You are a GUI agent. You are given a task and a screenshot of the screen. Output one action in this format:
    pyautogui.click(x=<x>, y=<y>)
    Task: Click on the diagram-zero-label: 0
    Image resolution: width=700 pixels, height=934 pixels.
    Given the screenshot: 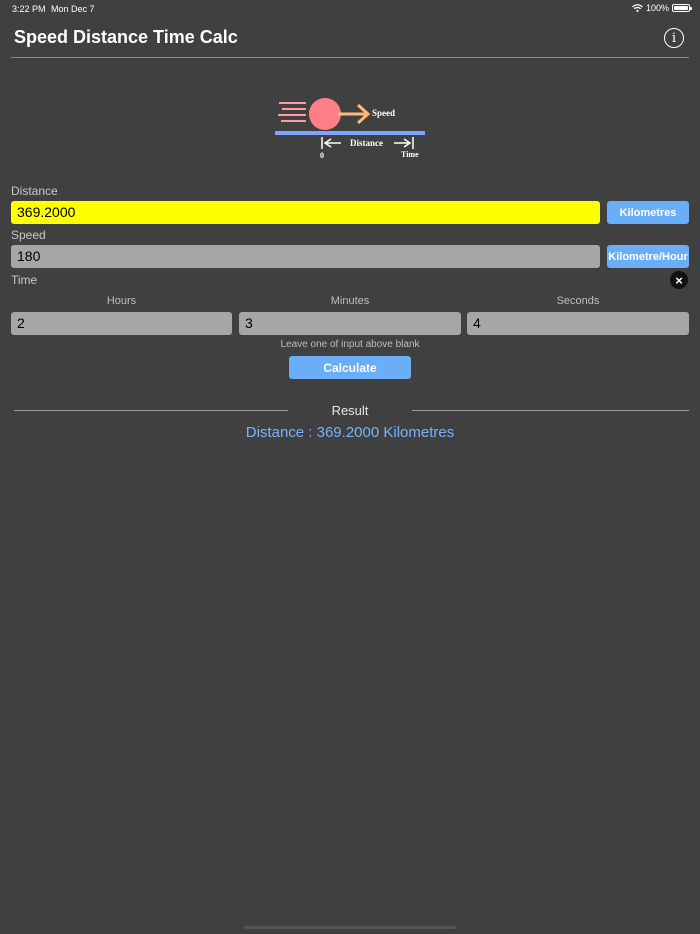 What is the action you would take?
    pyautogui.click(x=322, y=155)
    